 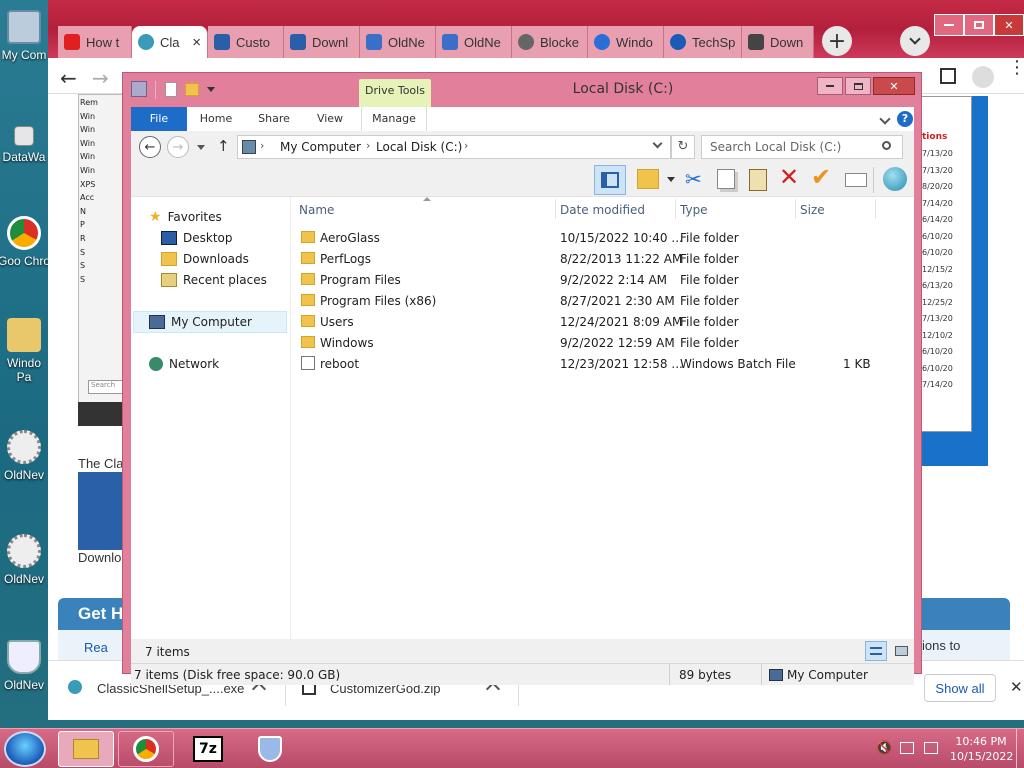 What do you see at coordinates (821, 177) in the screenshot?
I see `properties-button: ✔` at bounding box center [821, 177].